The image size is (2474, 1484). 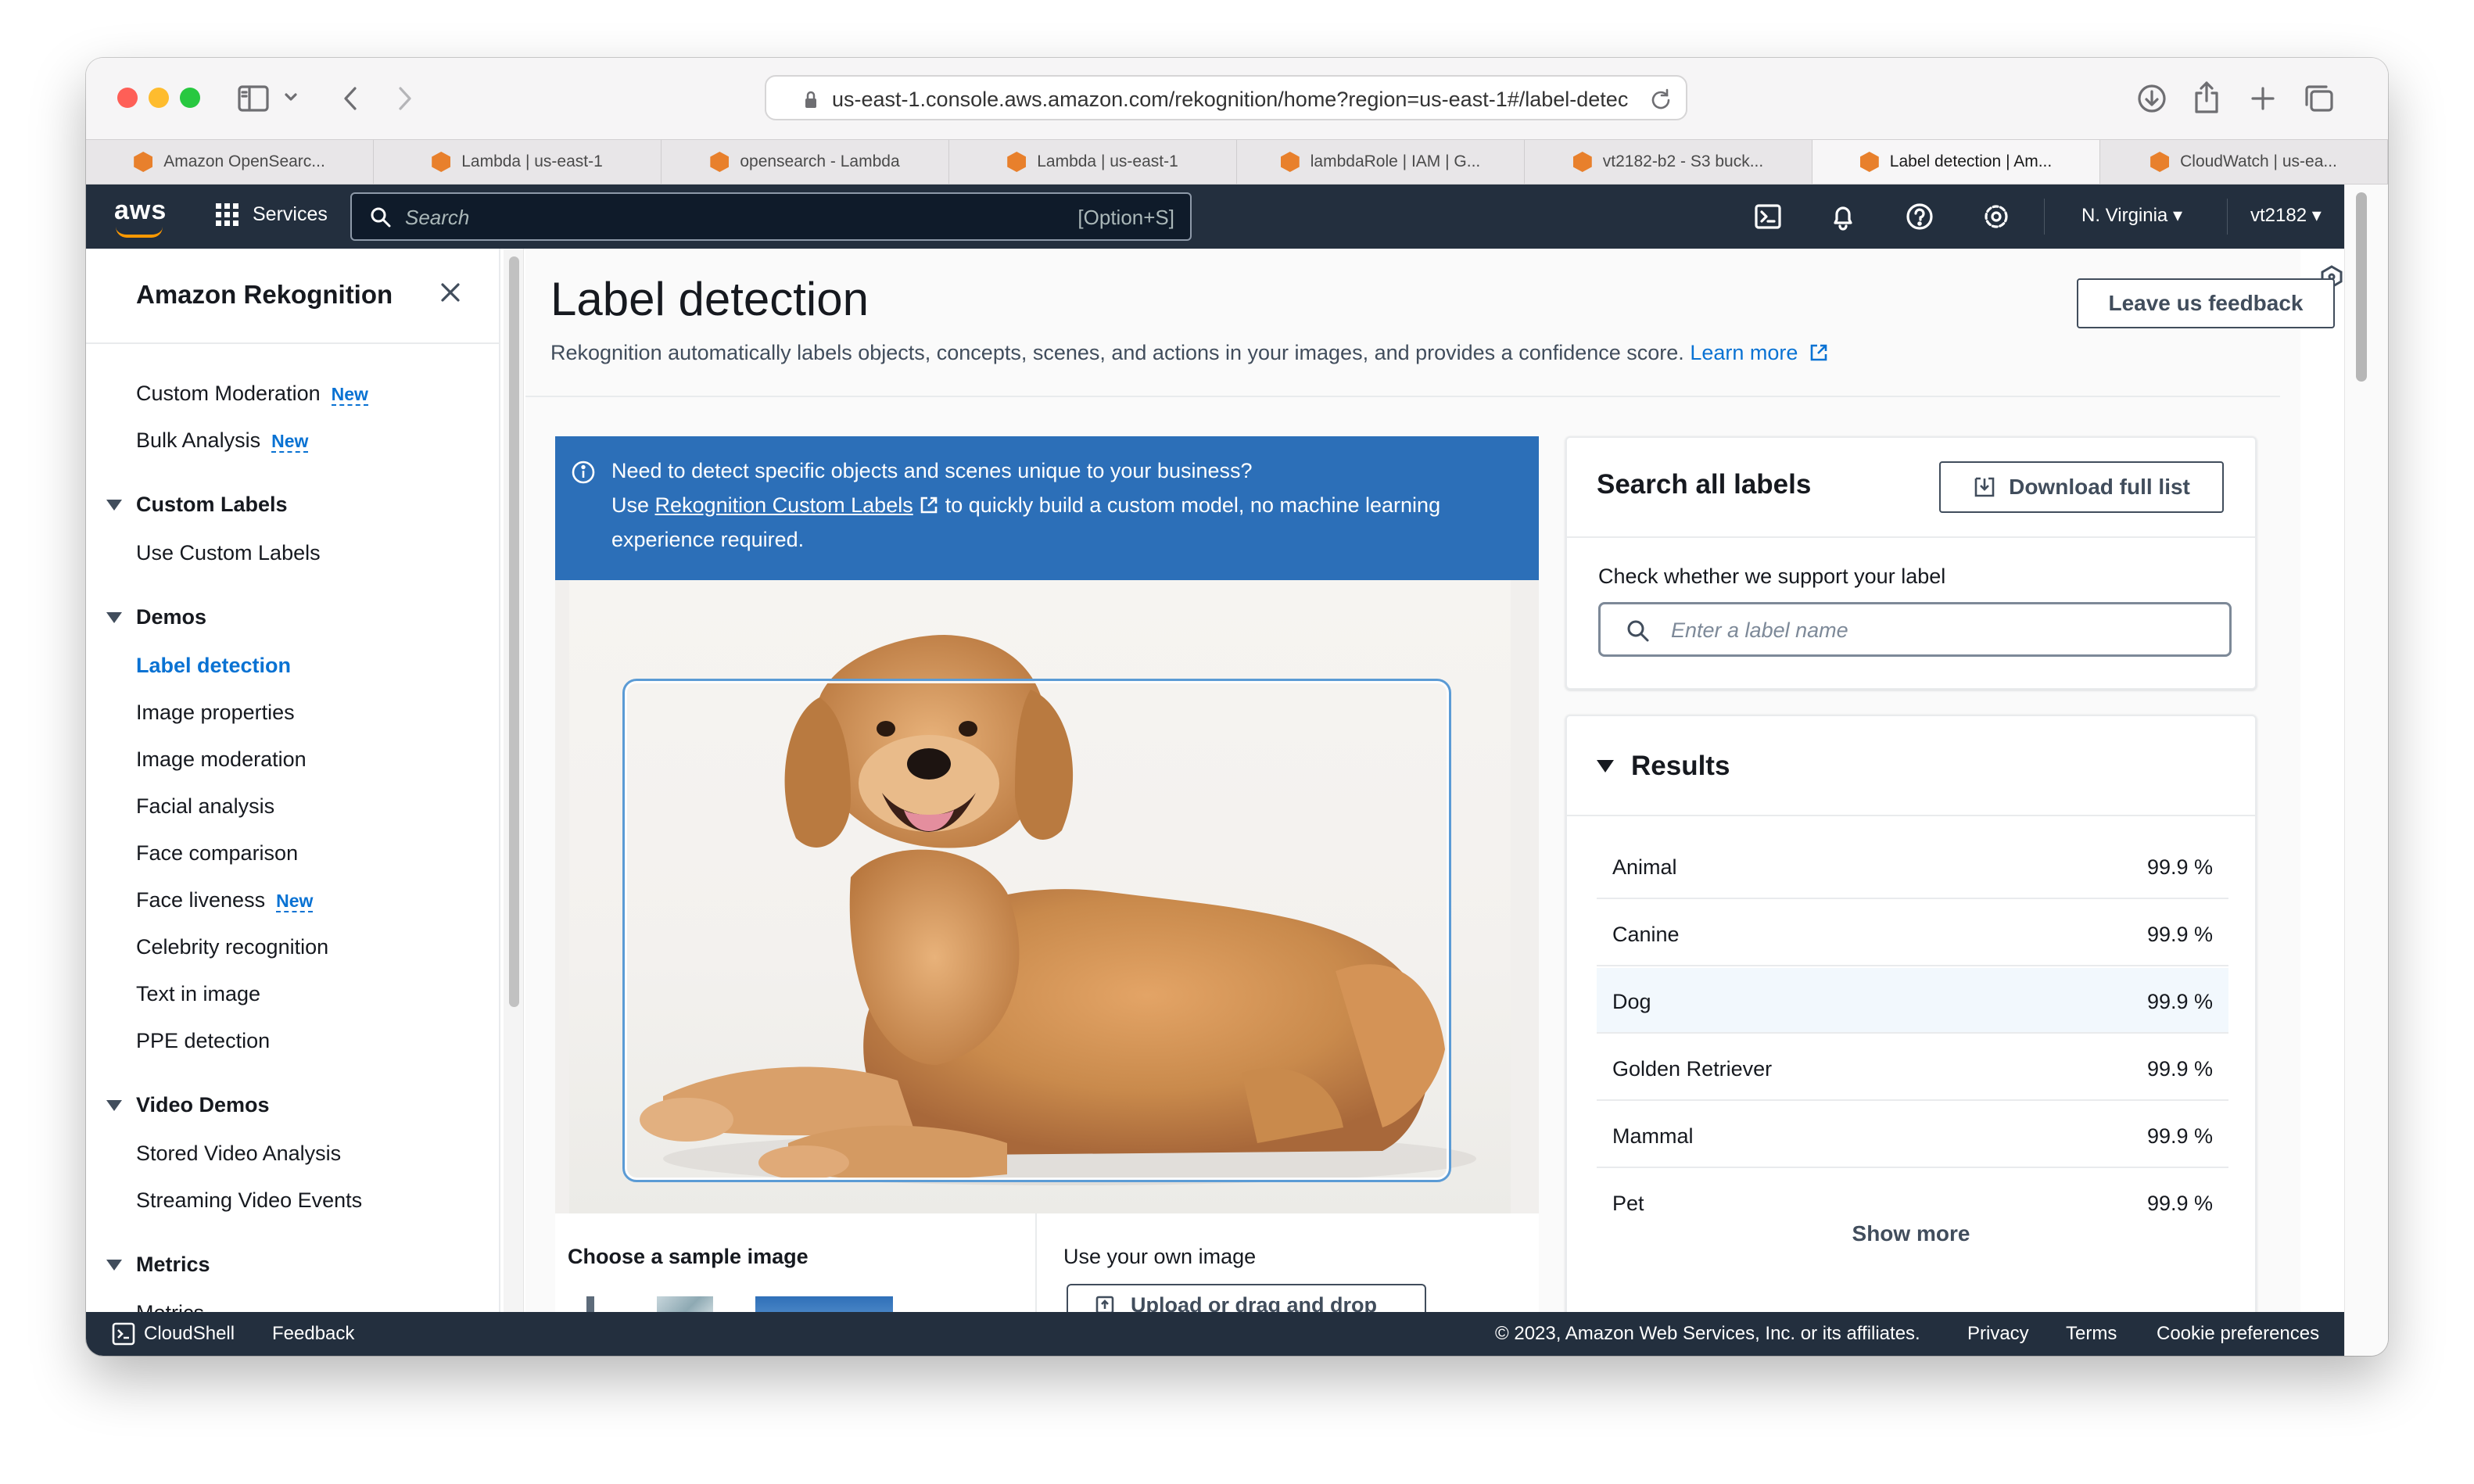 I want to click on cloudshell-footer-icon, so click(x=123, y=1336).